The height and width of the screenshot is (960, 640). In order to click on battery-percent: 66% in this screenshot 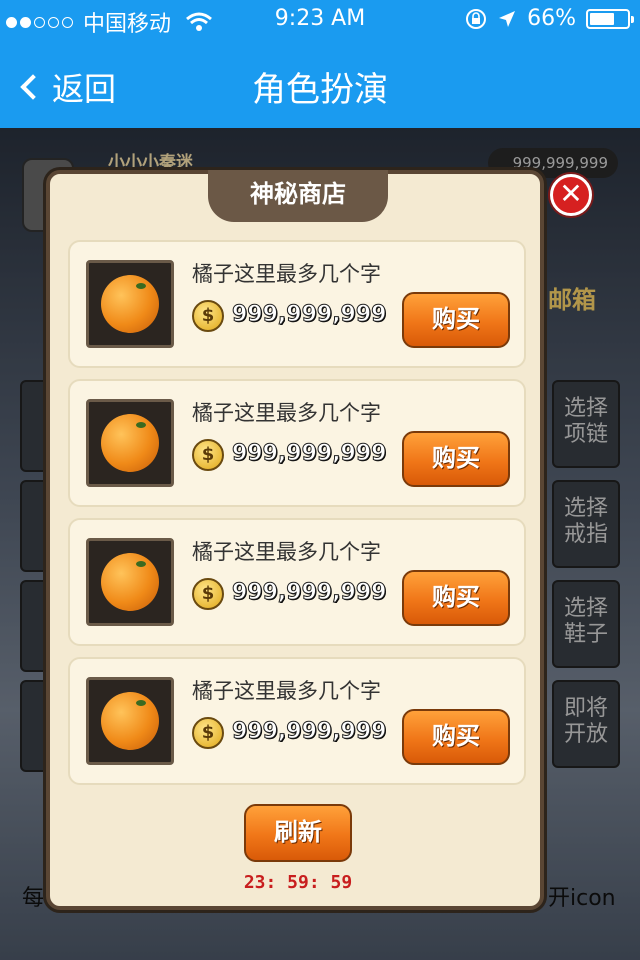, I will do `click(551, 18)`.